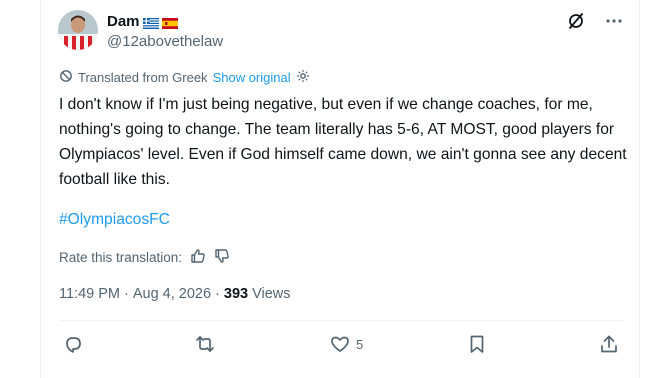 The height and width of the screenshot is (378, 668). Describe the element at coordinates (236, 294) in the screenshot. I see `views-count: 393` at that location.